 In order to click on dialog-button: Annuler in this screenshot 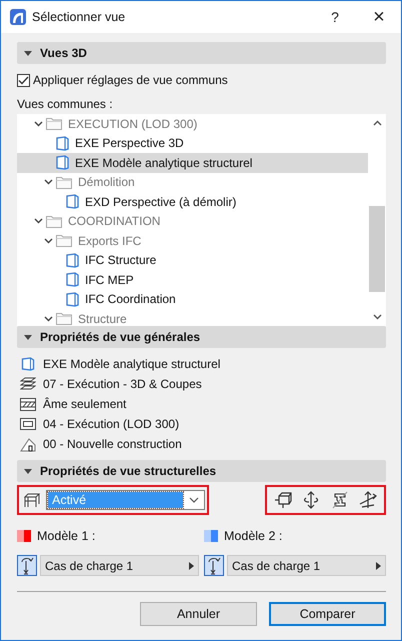, I will do `click(198, 614)`.